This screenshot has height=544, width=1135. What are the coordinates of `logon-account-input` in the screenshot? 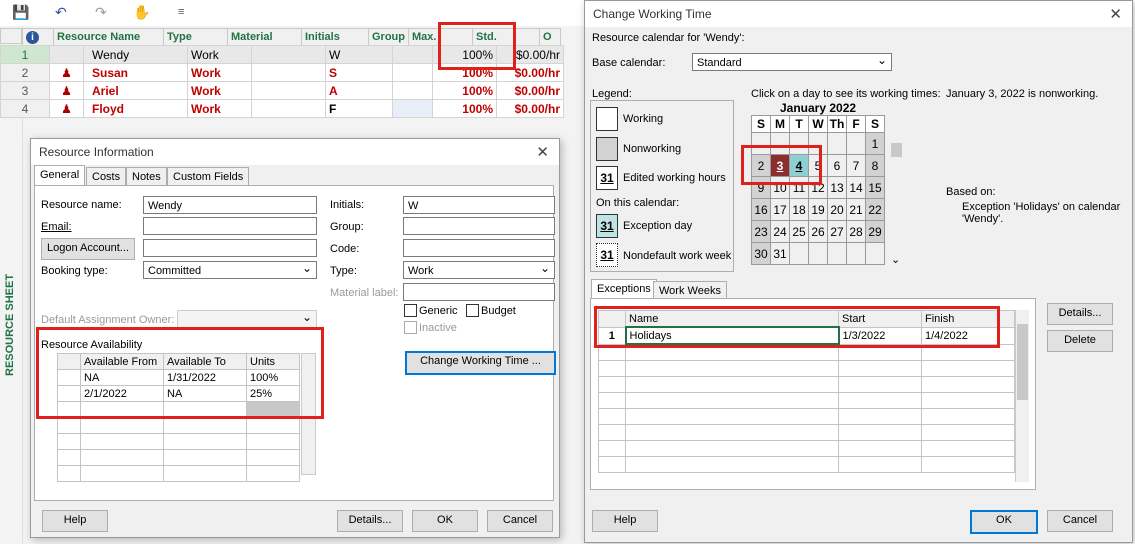 It's located at (230, 248).